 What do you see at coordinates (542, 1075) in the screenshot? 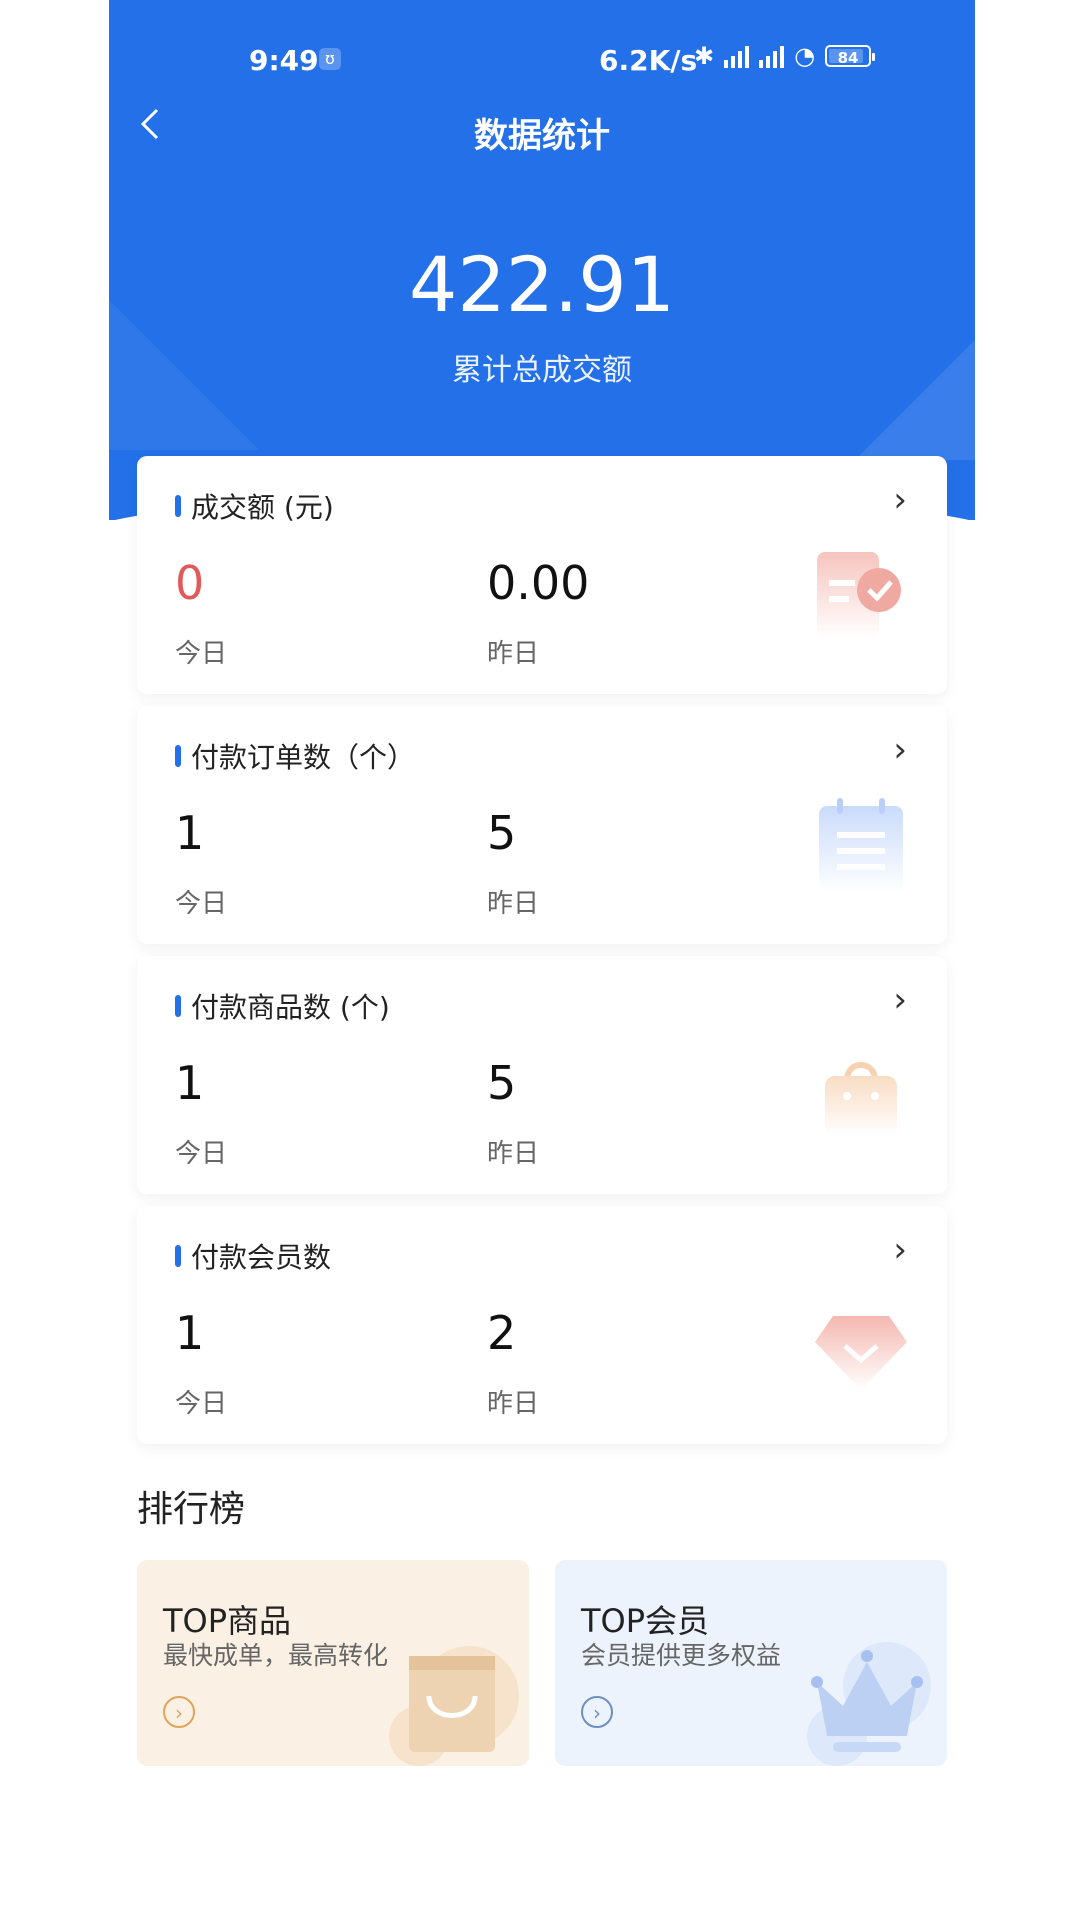
I see `card-paid-goods: 付款商品数 (个) › 1 5 今日 昨日` at bounding box center [542, 1075].